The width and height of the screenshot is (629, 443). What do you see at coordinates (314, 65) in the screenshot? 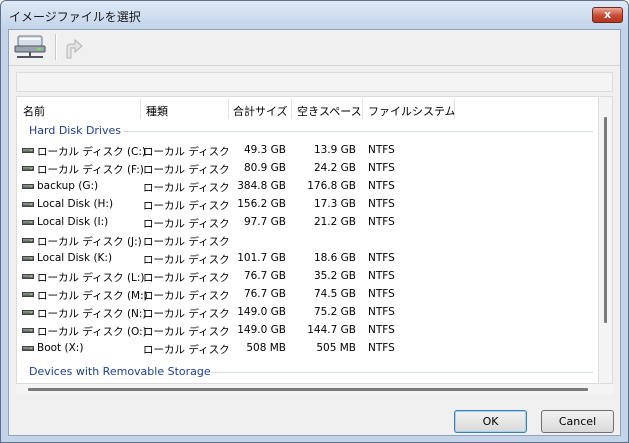
I see `toolbar-divider` at bounding box center [314, 65].